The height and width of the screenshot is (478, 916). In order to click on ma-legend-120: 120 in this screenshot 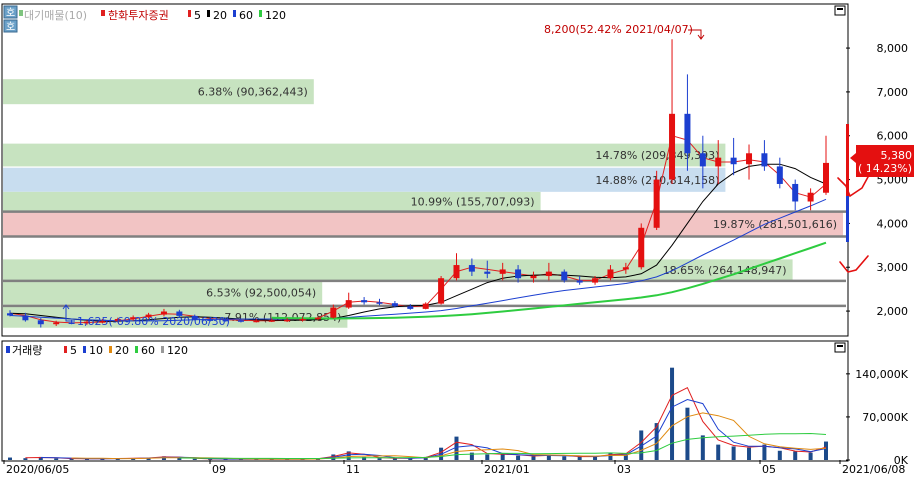, I will do `click(275, 15)`.